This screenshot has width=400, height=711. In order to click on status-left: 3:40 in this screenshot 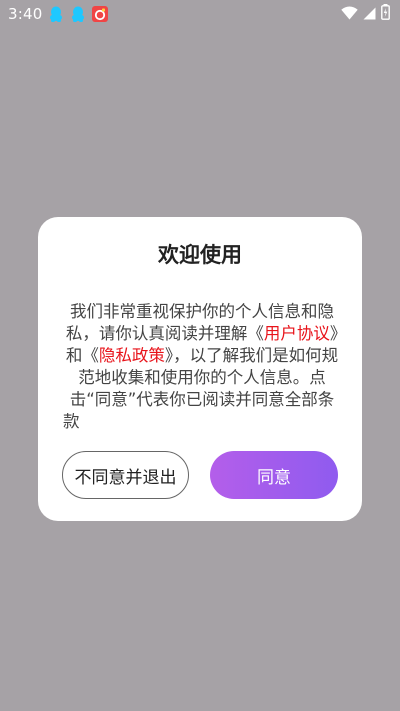, I will do `click(58, 14)`.